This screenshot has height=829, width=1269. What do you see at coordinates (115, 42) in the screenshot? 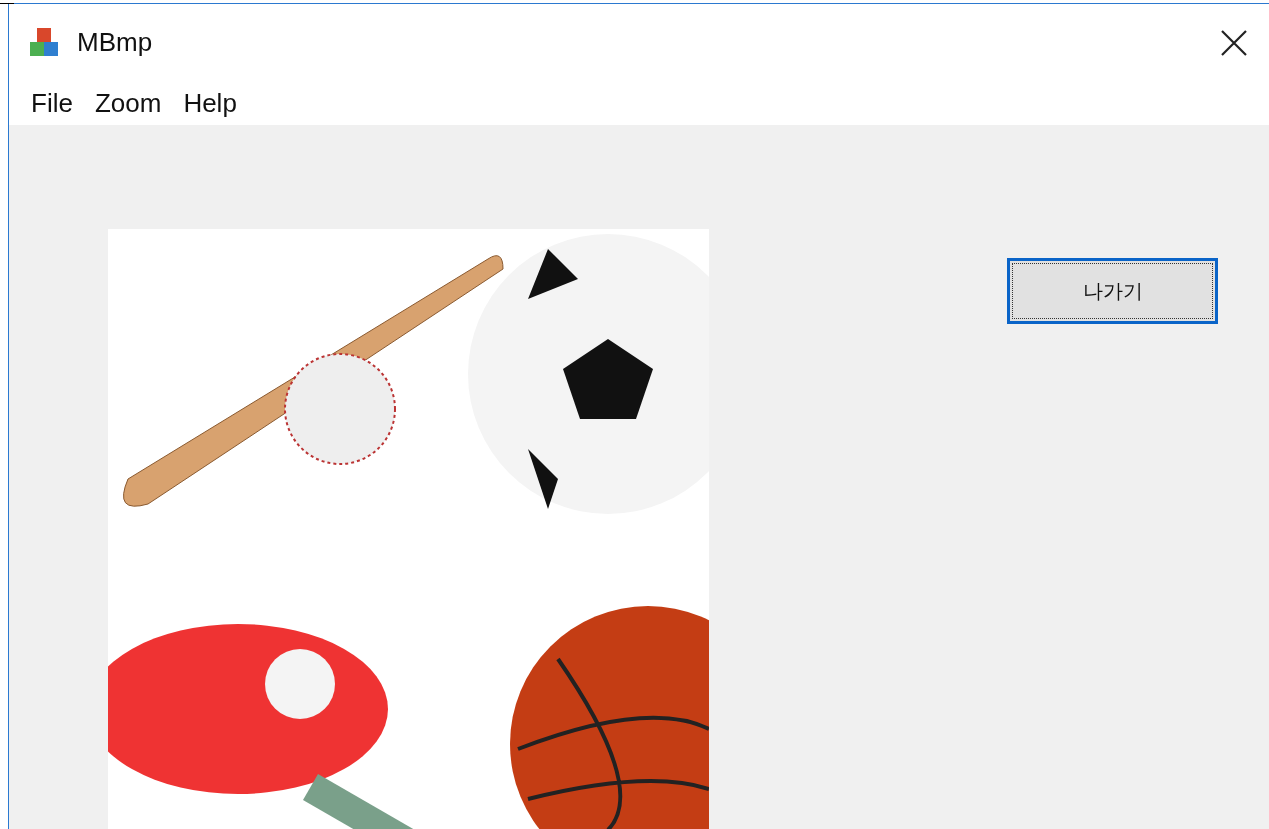
I see `window-title: MBmp` at bounding box center [115, 42].